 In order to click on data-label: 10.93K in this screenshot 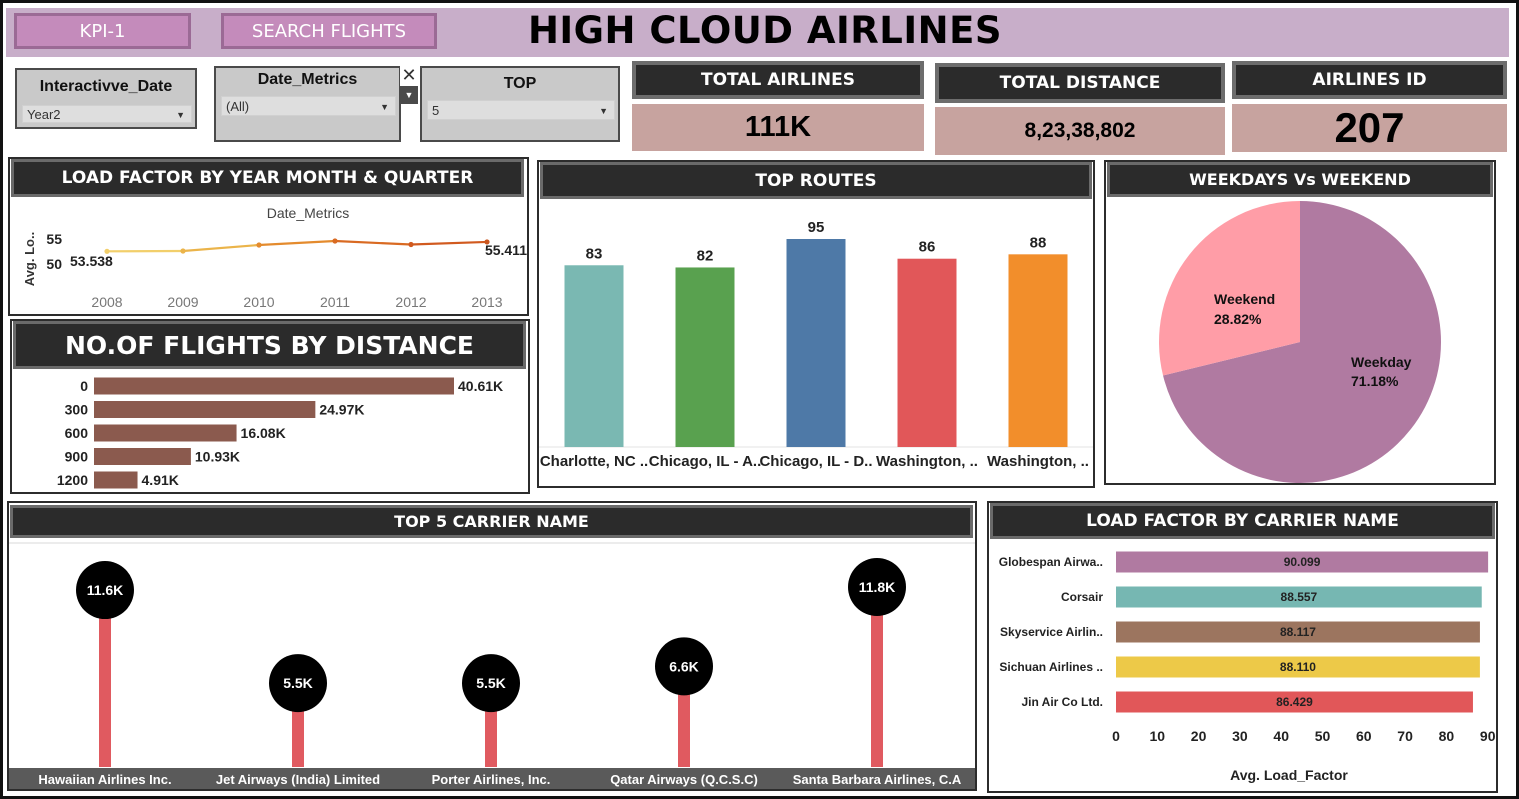, I will do `click(217, 457)`.